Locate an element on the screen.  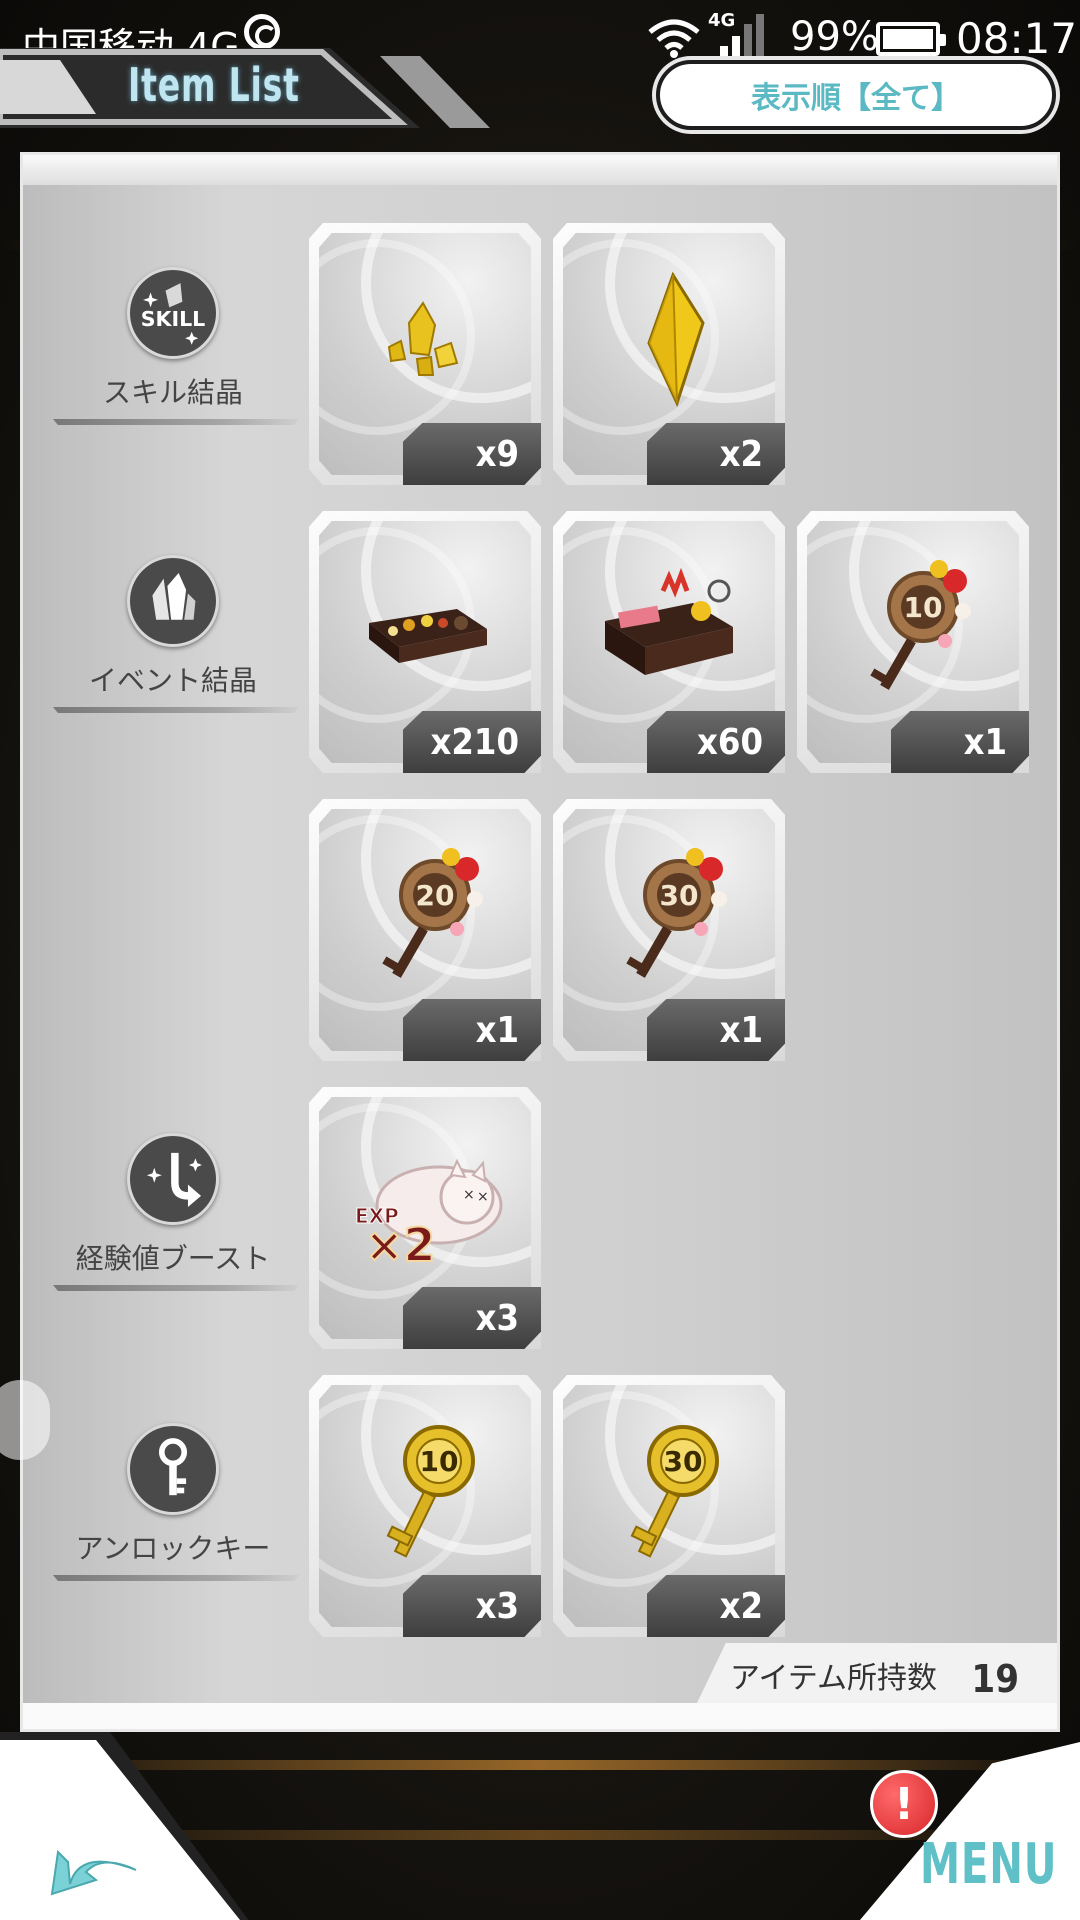
category-unlock-key: アンロックキー is located at coordinates (161, 1513).